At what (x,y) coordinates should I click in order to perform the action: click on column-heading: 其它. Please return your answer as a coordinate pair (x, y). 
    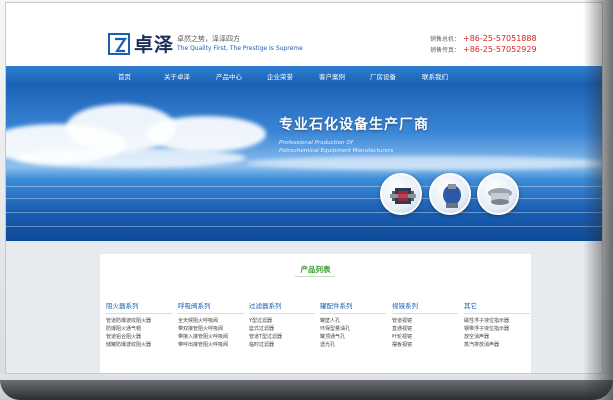
    Looking at the image, I should click on (497, 307).